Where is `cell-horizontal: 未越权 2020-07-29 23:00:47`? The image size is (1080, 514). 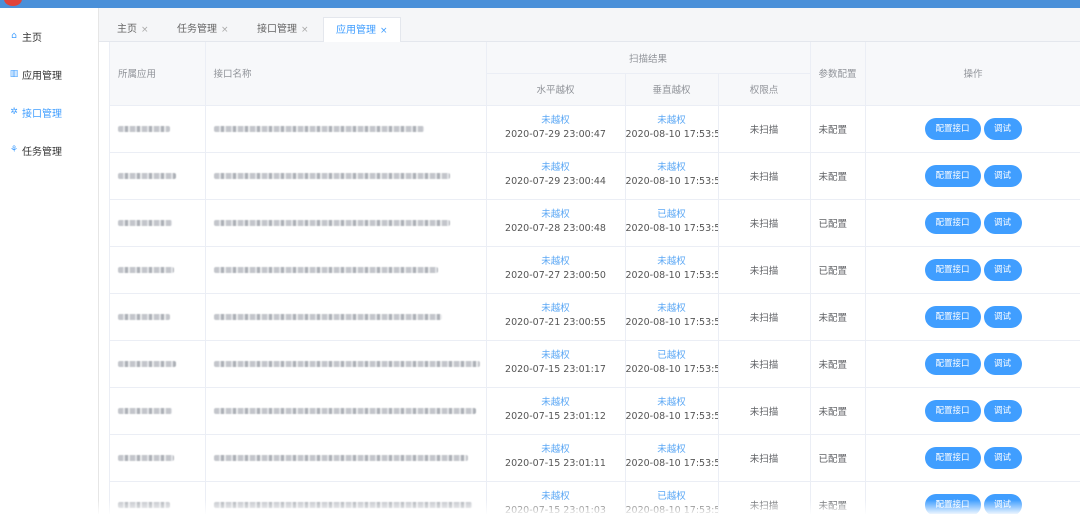
cell-horizontal: 未越权 2020-07-29 23:00:47 is located at coordinates (556, 129).